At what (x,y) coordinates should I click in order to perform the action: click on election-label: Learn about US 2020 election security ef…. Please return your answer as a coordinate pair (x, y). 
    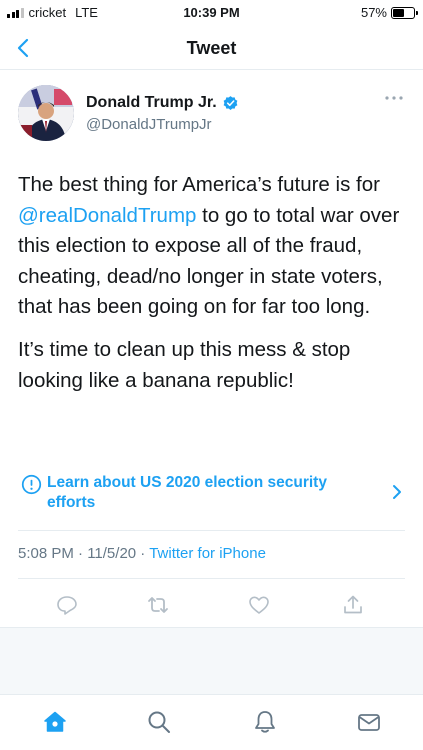
    Looking at the image, I should click on (187, 492).